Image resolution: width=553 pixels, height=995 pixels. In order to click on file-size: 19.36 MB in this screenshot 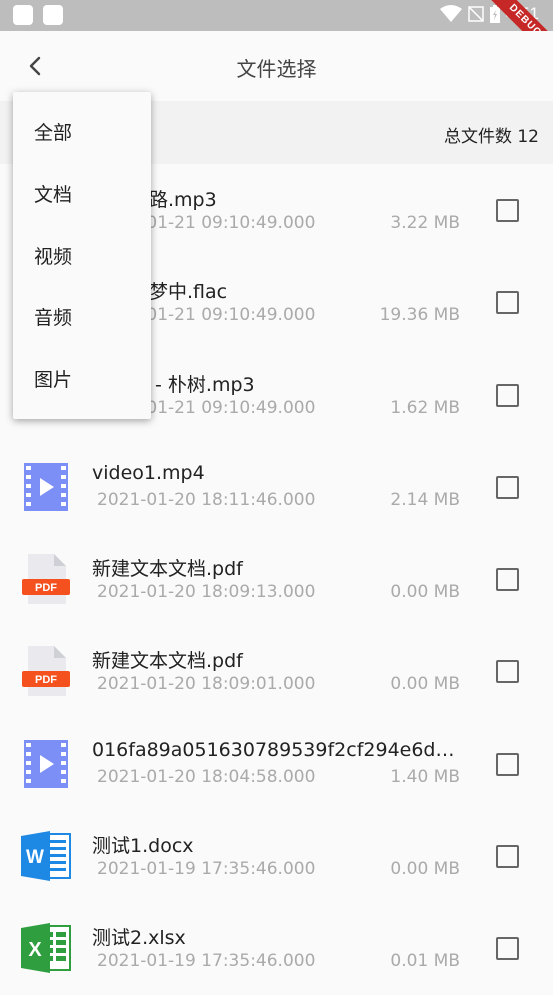, I will do `click(419, 315)`.